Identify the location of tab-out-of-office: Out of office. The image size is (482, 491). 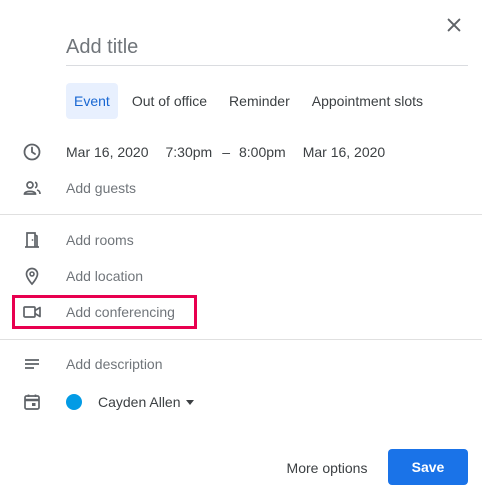
(169, 101).